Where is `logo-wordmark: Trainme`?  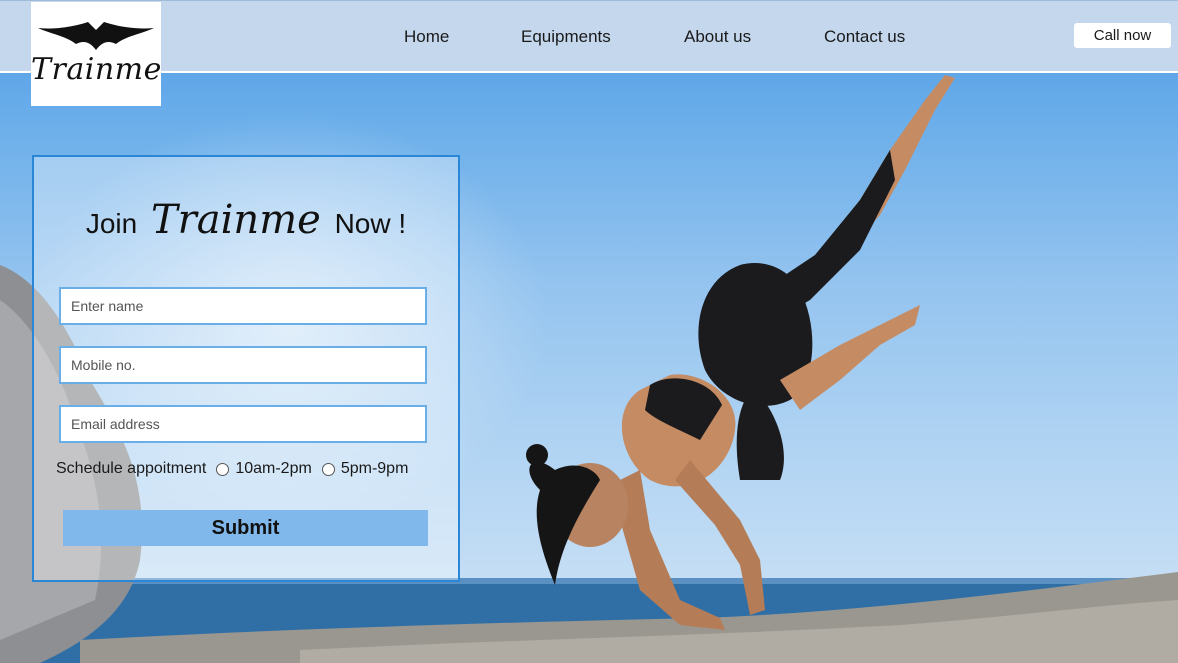
logo-wordmark: Trainme is located at coordinates (96, 69).